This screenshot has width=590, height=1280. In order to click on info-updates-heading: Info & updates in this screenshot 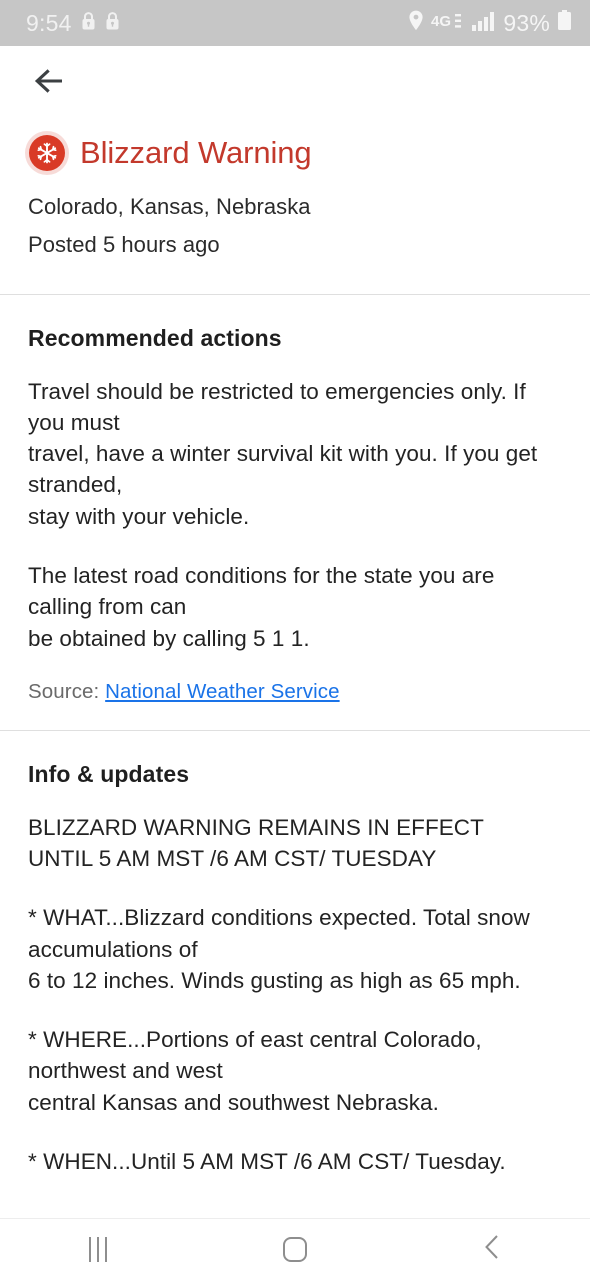, I will do `click(109, 773)`.